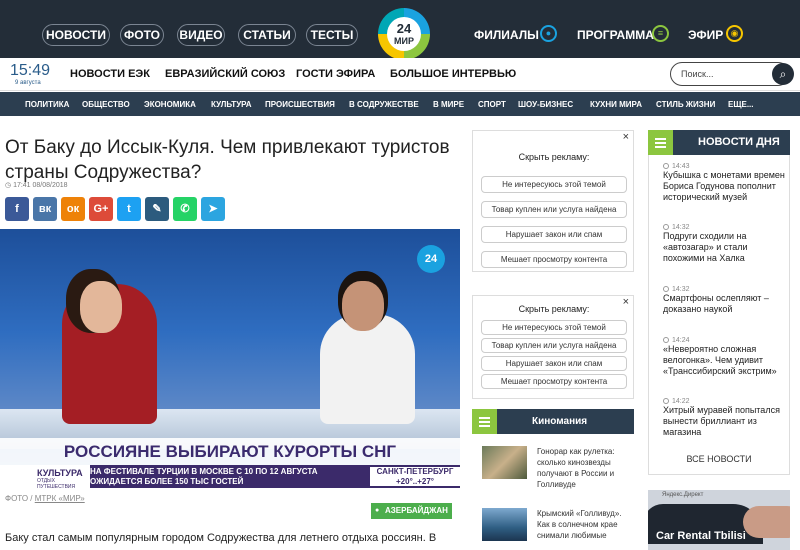 The width and height of the screenshot is (800, 550). I want to click on nav-video: ВИДЕО, so click(201, 35).